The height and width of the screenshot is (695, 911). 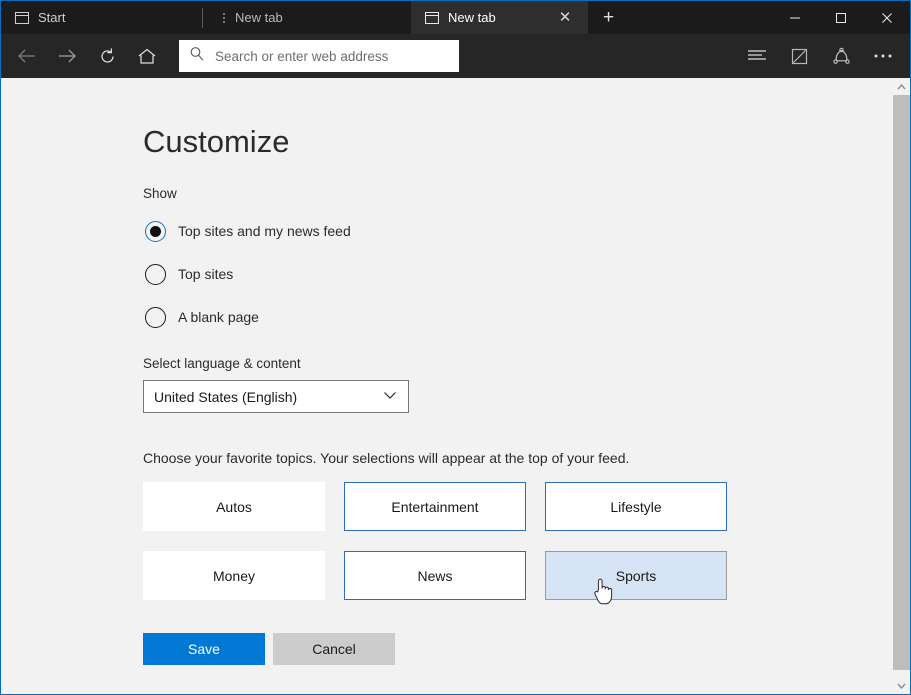 I want to click on more-settings-icon, so click(x=883, y=56).